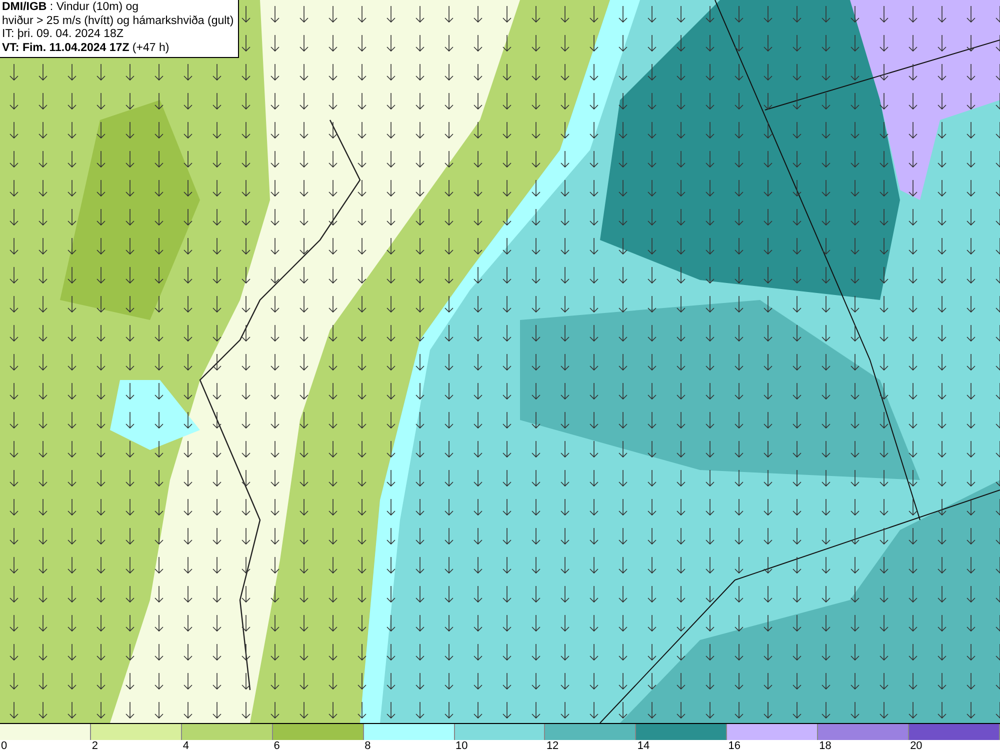 The image size is (1000, 753). Describe the element at coordinates (185, 746) in the screenshot. I see `legend-label: 4` at that location.